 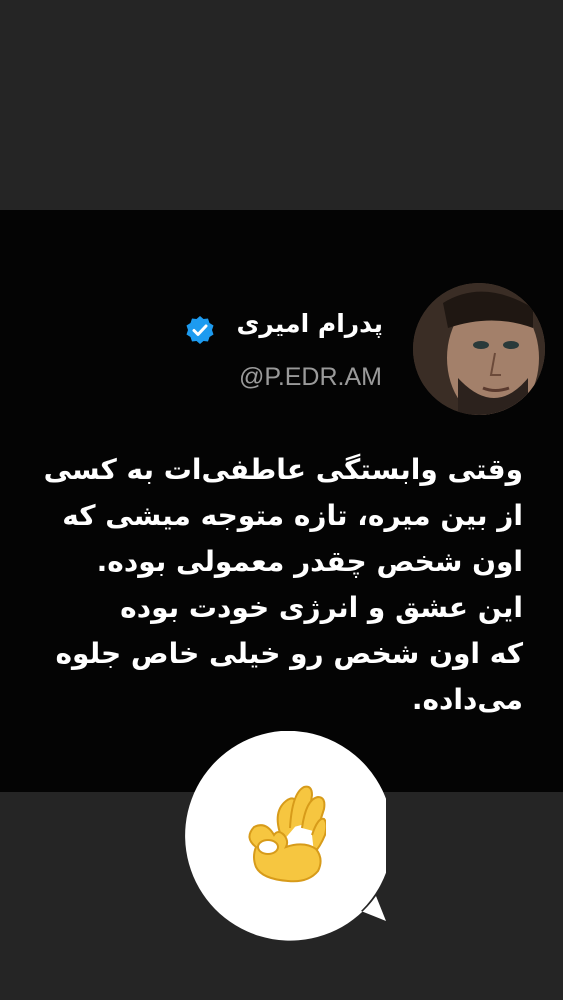 What do you see at coordinates (310, 377) in the screenshot?
I see `author-handle: @P.EDR.AM` at bounding box center [310, 377].